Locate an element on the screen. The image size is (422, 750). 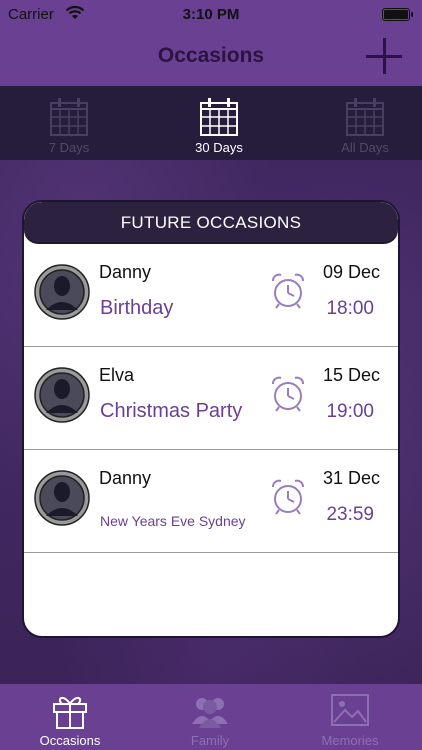
occasion-time: 18:00 is located at coordinates (350, 308).